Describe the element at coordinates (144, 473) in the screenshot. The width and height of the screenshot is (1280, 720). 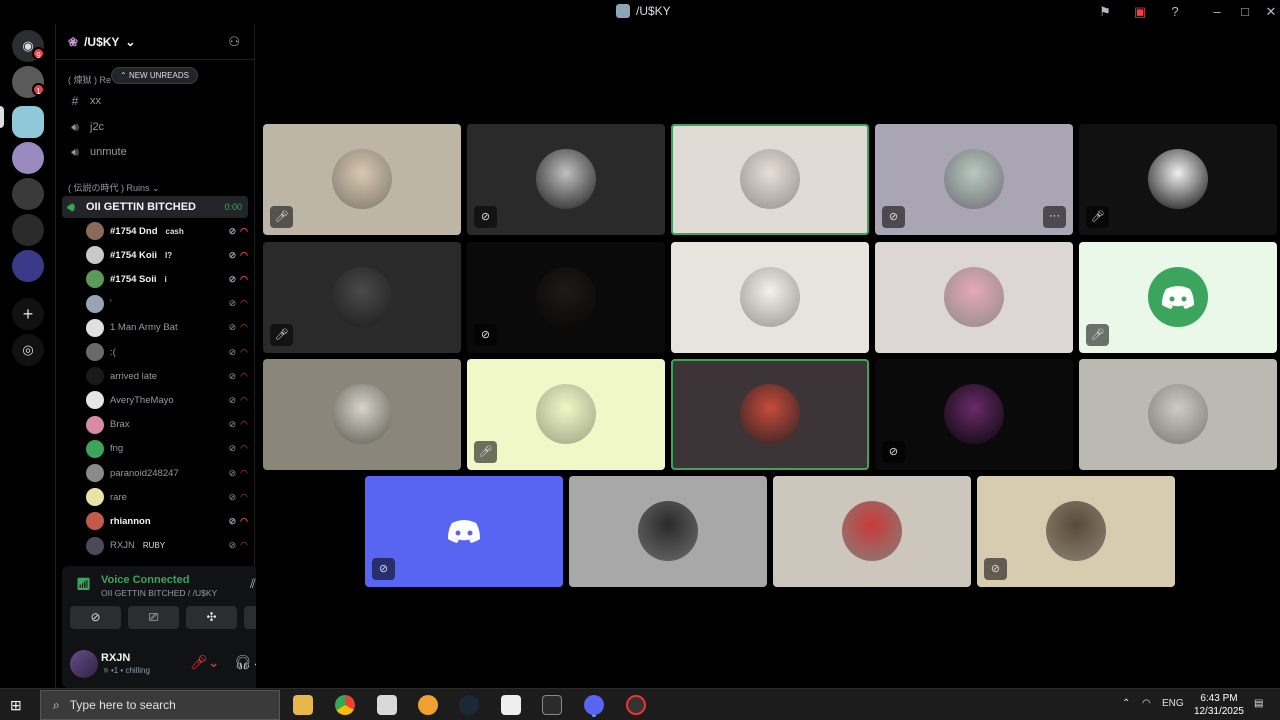
I see `voice-user-name: paranoid248247` at that location.